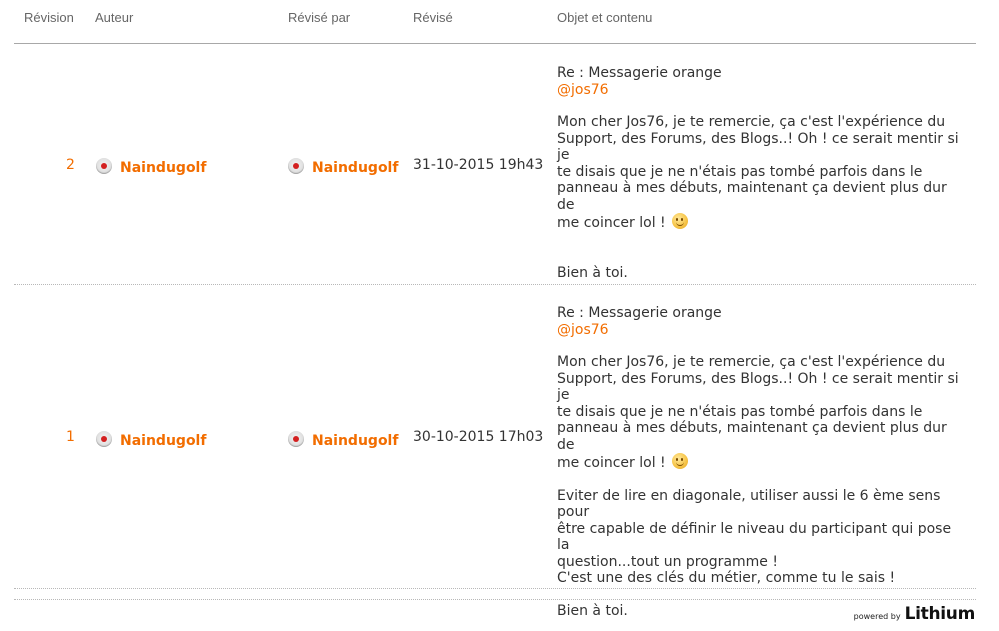  Describe the element at coordinates (319, 17) in the screenshot. I see `column-header-revised-by: Révisé par` at that location.